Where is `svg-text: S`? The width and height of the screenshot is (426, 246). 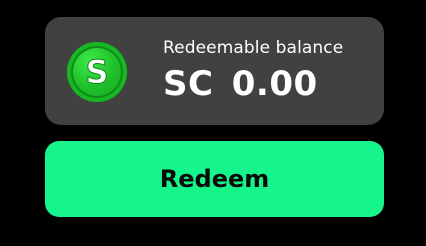 svg-text: S is located at coordinates (96, 72).